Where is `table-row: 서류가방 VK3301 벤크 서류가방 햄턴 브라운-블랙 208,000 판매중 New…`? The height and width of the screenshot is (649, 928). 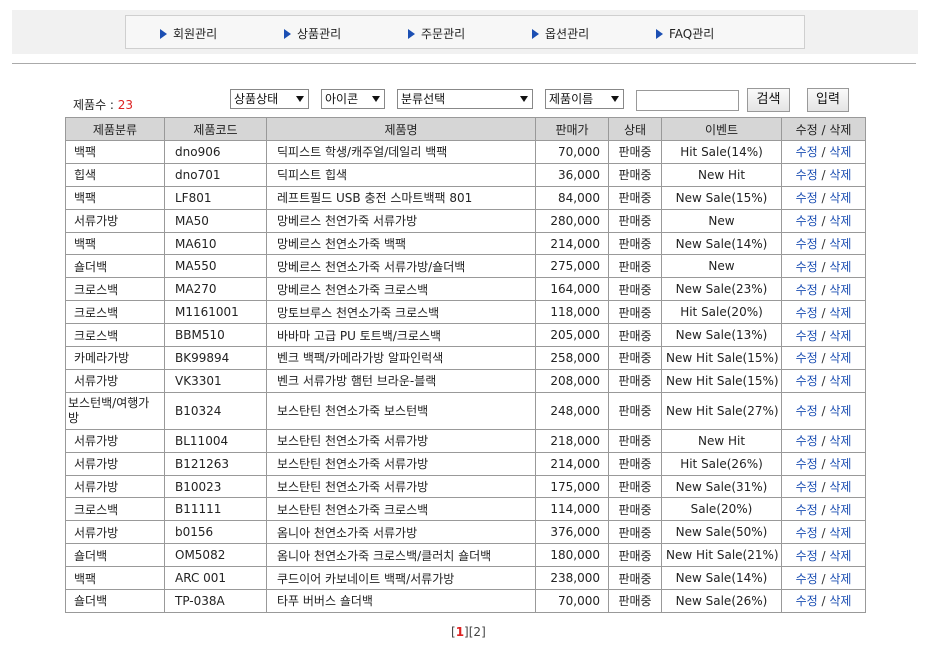
table-row: 서류가방 VK3301 벤크 서류가방 햄턴 브라운-블랙 208,000 판매중 New… is located at coordinates (465, 380).